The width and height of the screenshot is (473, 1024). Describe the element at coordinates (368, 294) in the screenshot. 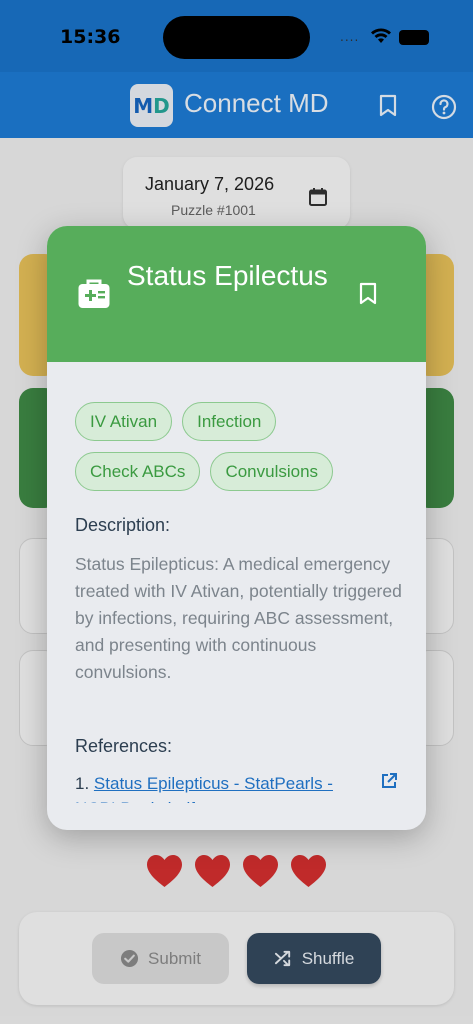

I see `bookmark-icon` at that location.